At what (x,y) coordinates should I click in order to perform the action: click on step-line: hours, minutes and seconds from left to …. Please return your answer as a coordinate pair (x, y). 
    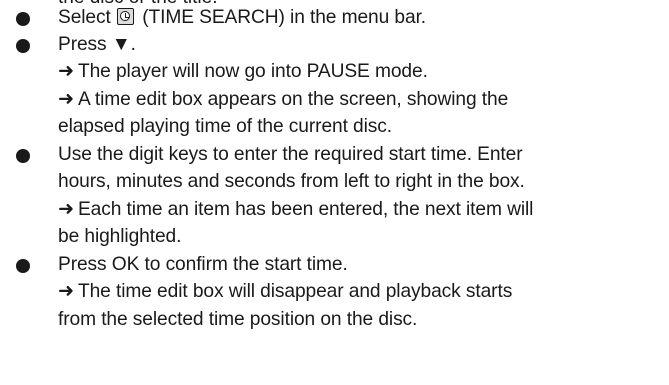
    Looking at the image, I should click on (291, 182).